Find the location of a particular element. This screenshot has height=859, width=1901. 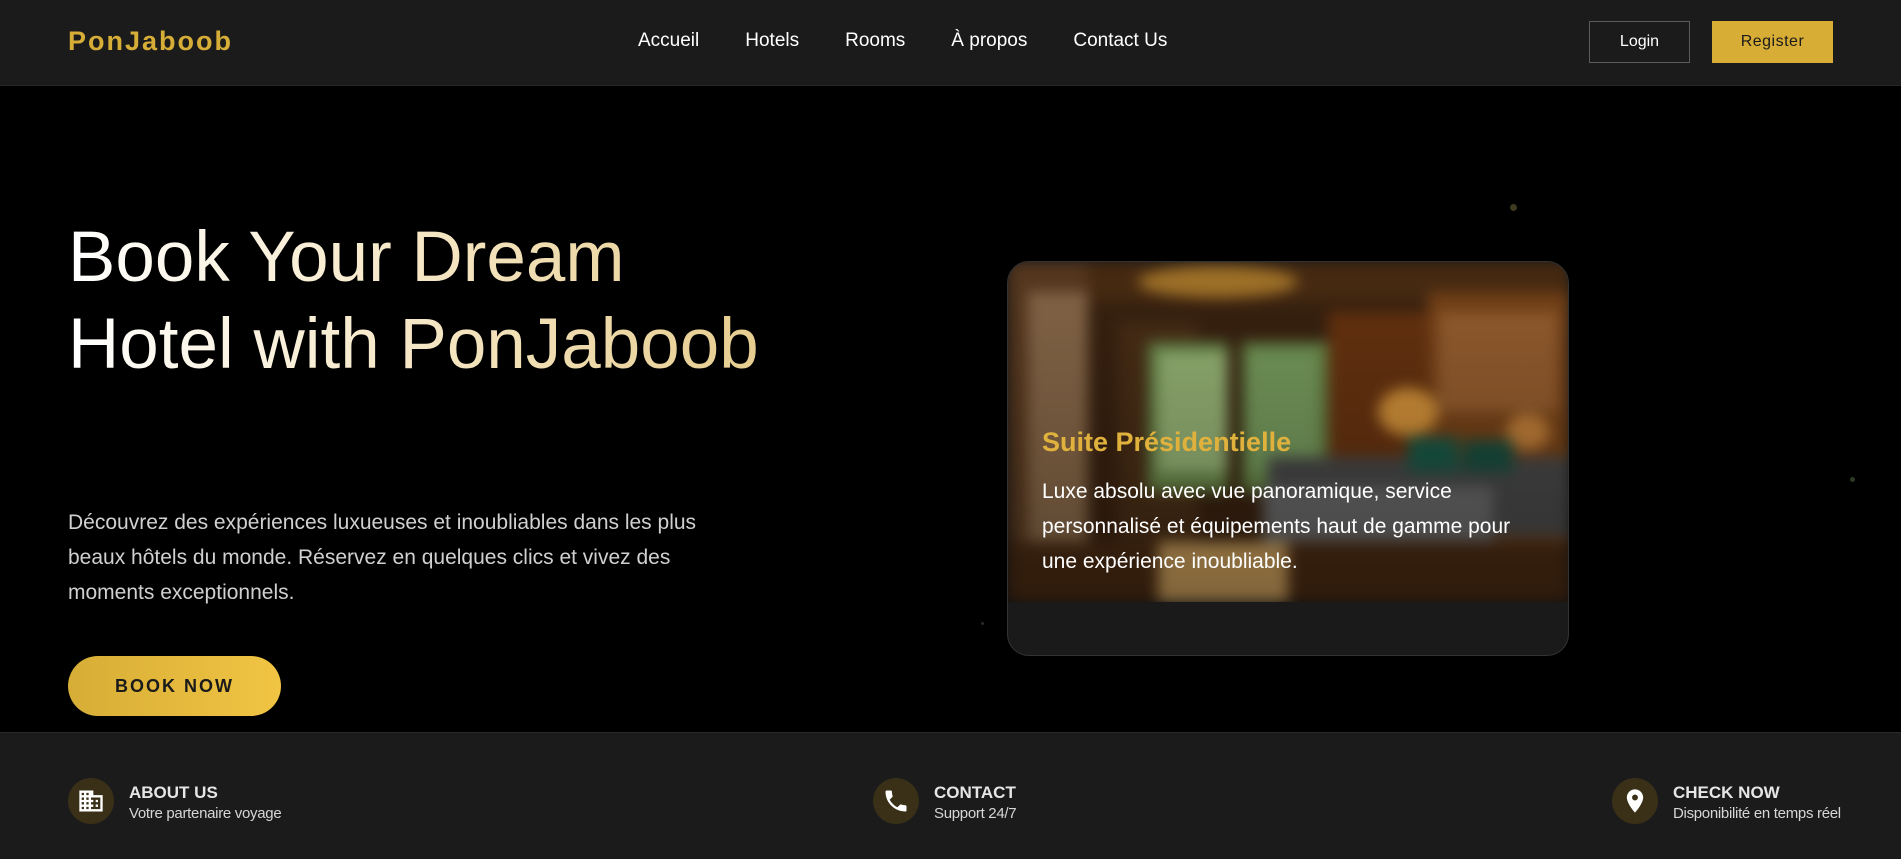

feature-title: CHECK NOW is located at coordinates (1726, 792).